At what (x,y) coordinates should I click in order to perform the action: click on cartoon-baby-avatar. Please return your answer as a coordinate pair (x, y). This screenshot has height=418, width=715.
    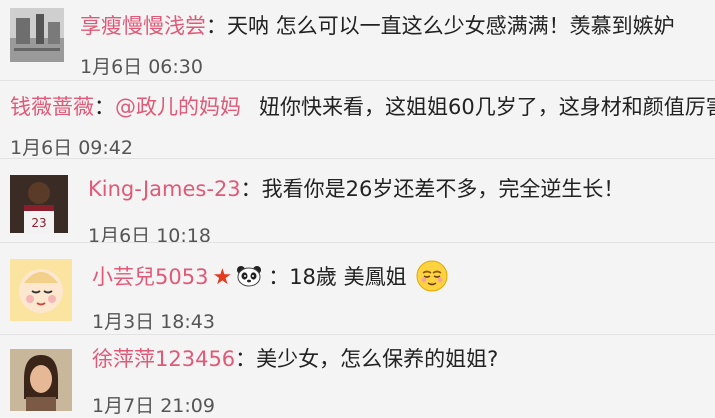
    Looking at the image, I should click on (41, 290).